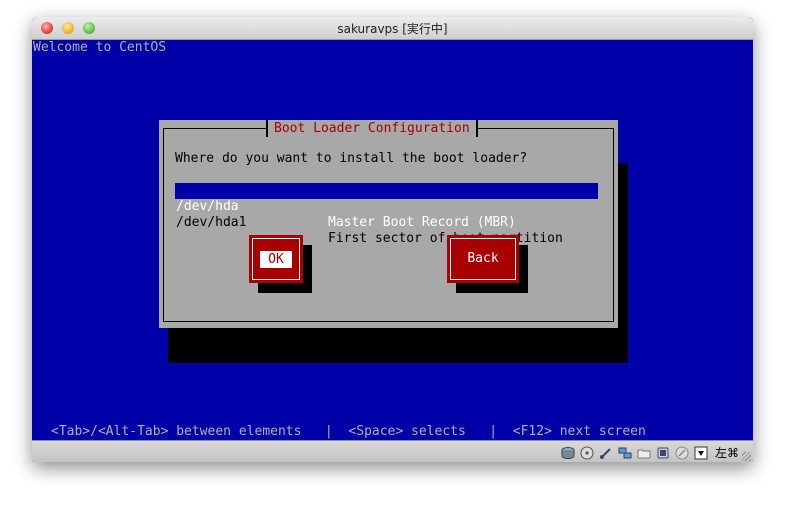 This screenshot has width=786, height=510. What do you see at coordinates (682, 452) in the screenshot?
I see `mouse-integration-icon` at bounding box center [682, 452].